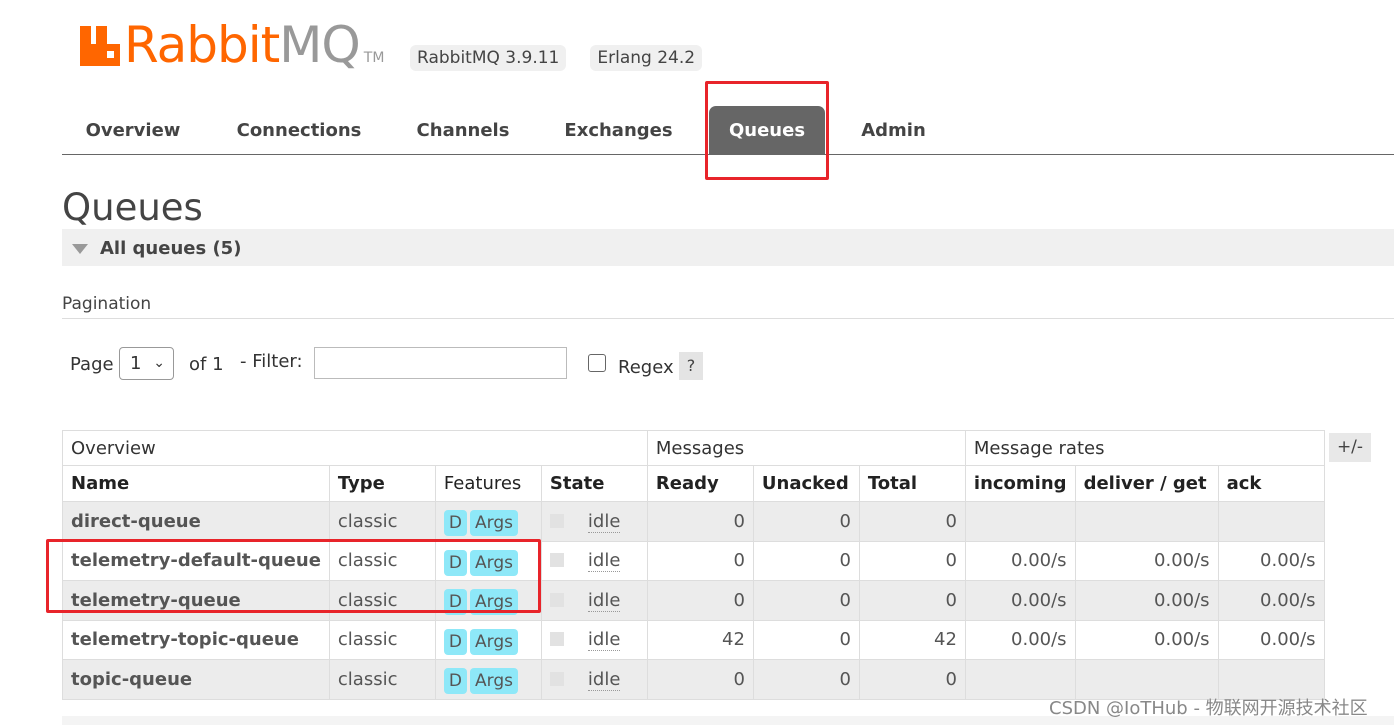 The height and width of the screenshot is (725, 1394). What do you see at coordinates (912, 639) in the screenshot?
I see `total-count: 42` at bounding box center [912, 639].